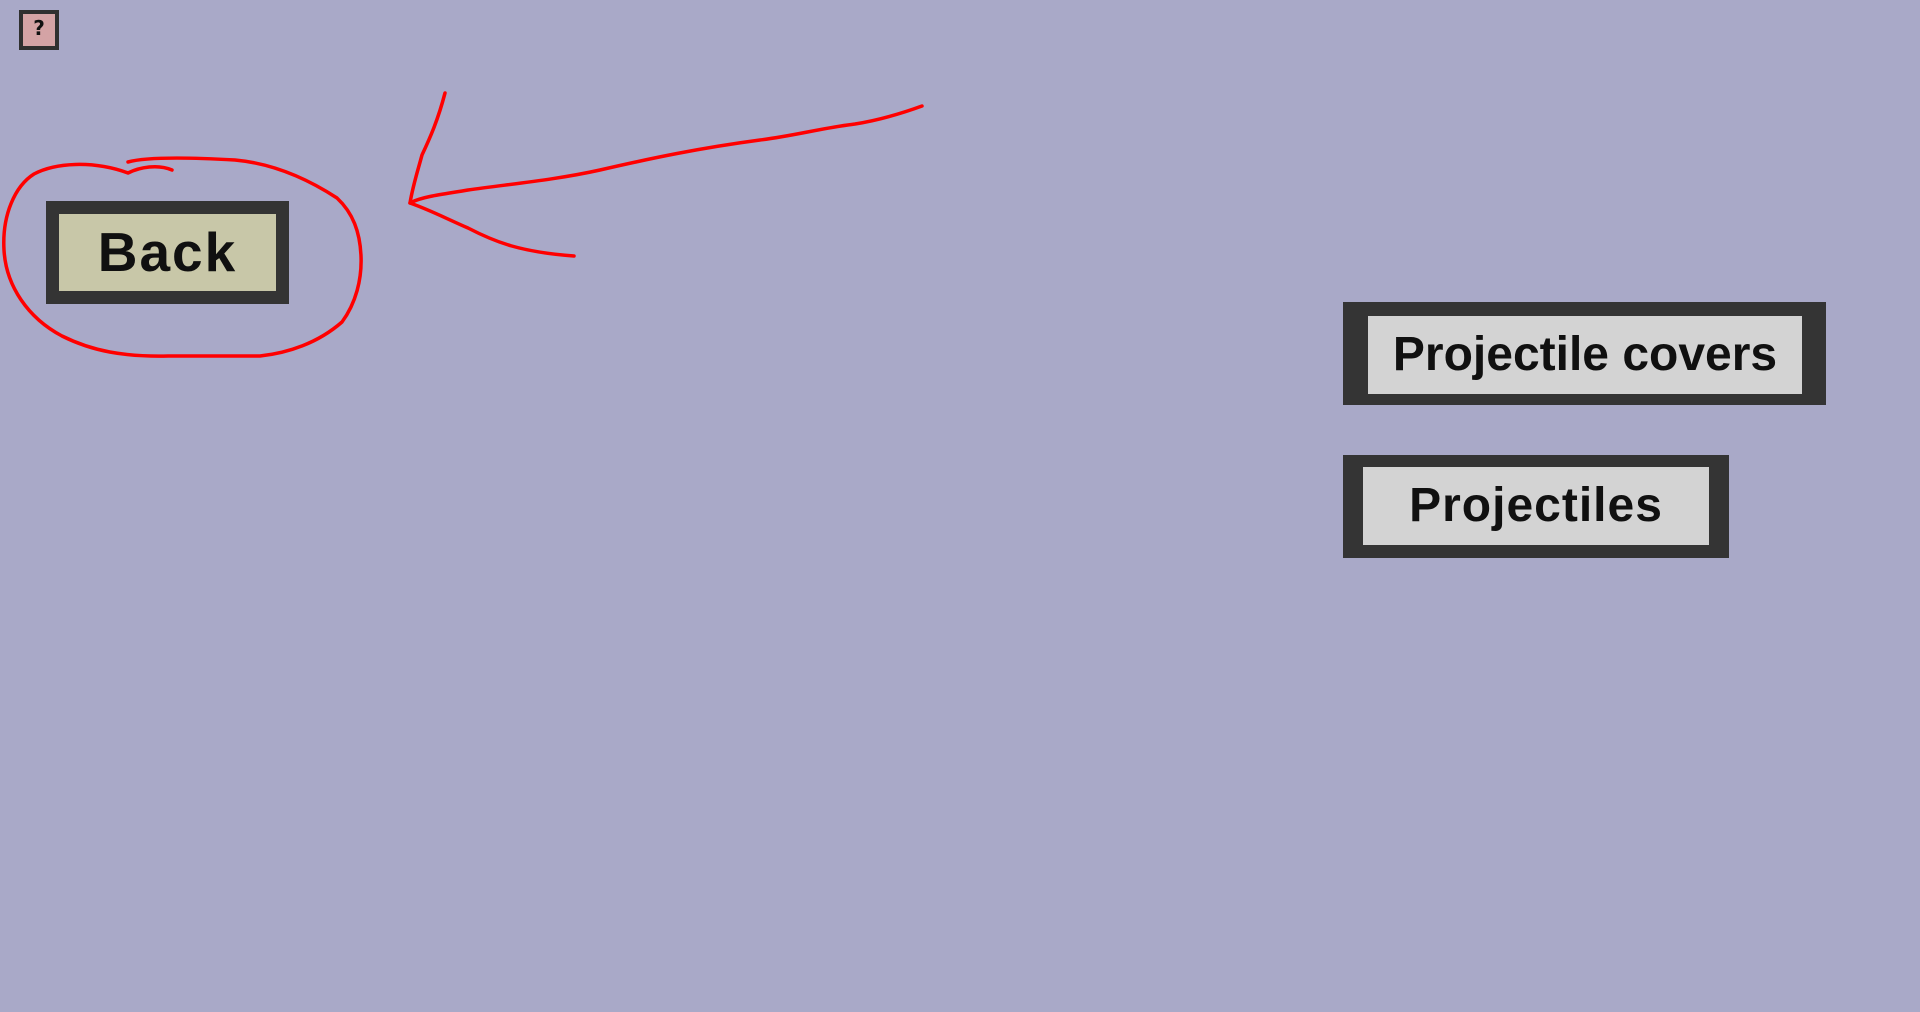  I want to click on annotation-arrow-shaft, so click(667, 154).